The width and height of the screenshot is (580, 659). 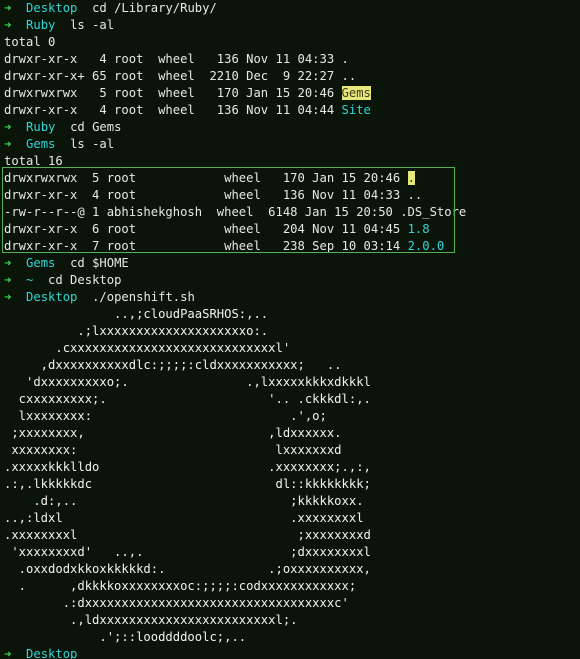 I want to click on ascii-art-line: .xxxxxkkklldo .xxxxxxxx;.,:,, so click(x=187, y=467).